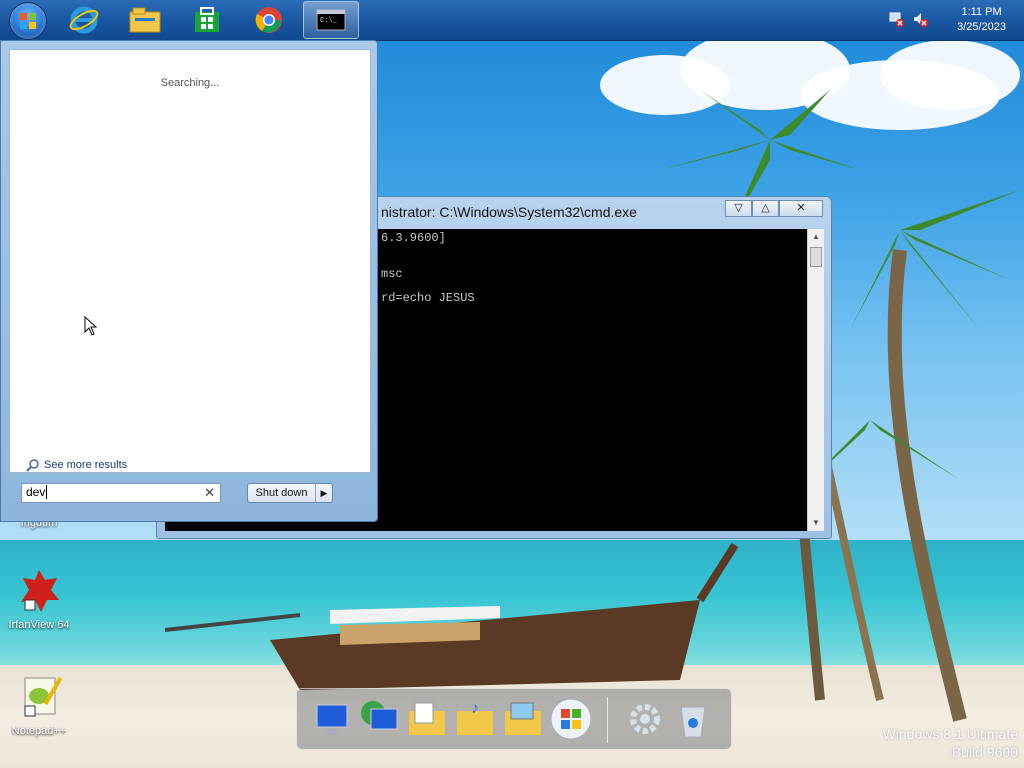  Describe the element at coordinates (950, 734) in the screenshot. I see `watermark-edition: Windows 8.1 Ultimate` at that location.